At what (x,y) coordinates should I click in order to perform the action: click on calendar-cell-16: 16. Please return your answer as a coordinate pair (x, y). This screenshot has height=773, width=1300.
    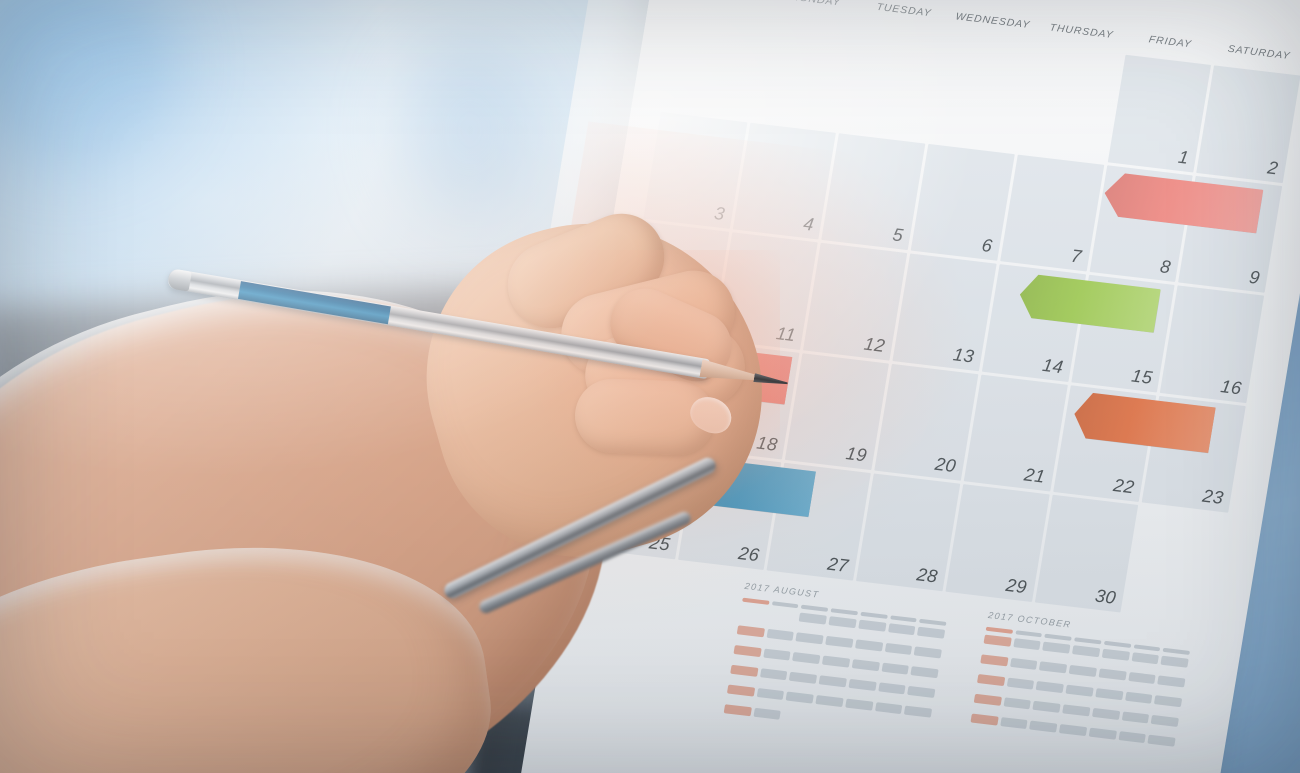
    Looking at the image, I should click on (1212, 344).